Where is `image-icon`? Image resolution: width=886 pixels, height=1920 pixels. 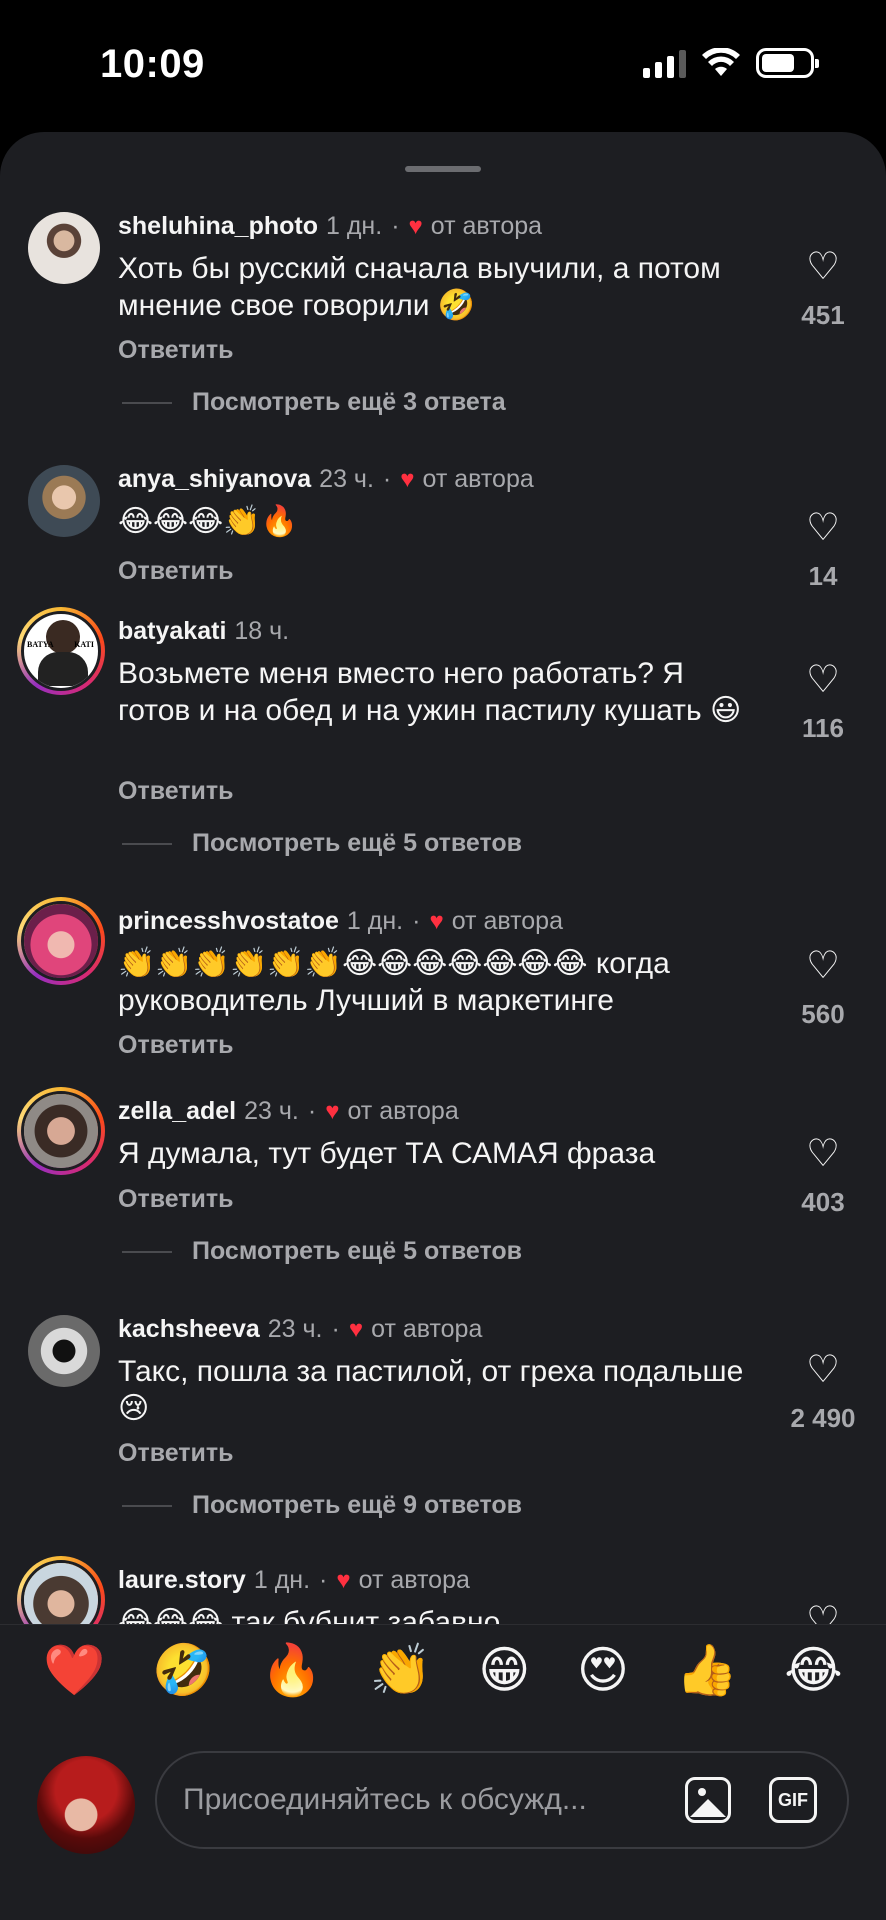 image-icon is located at coordinates (708, 1800).